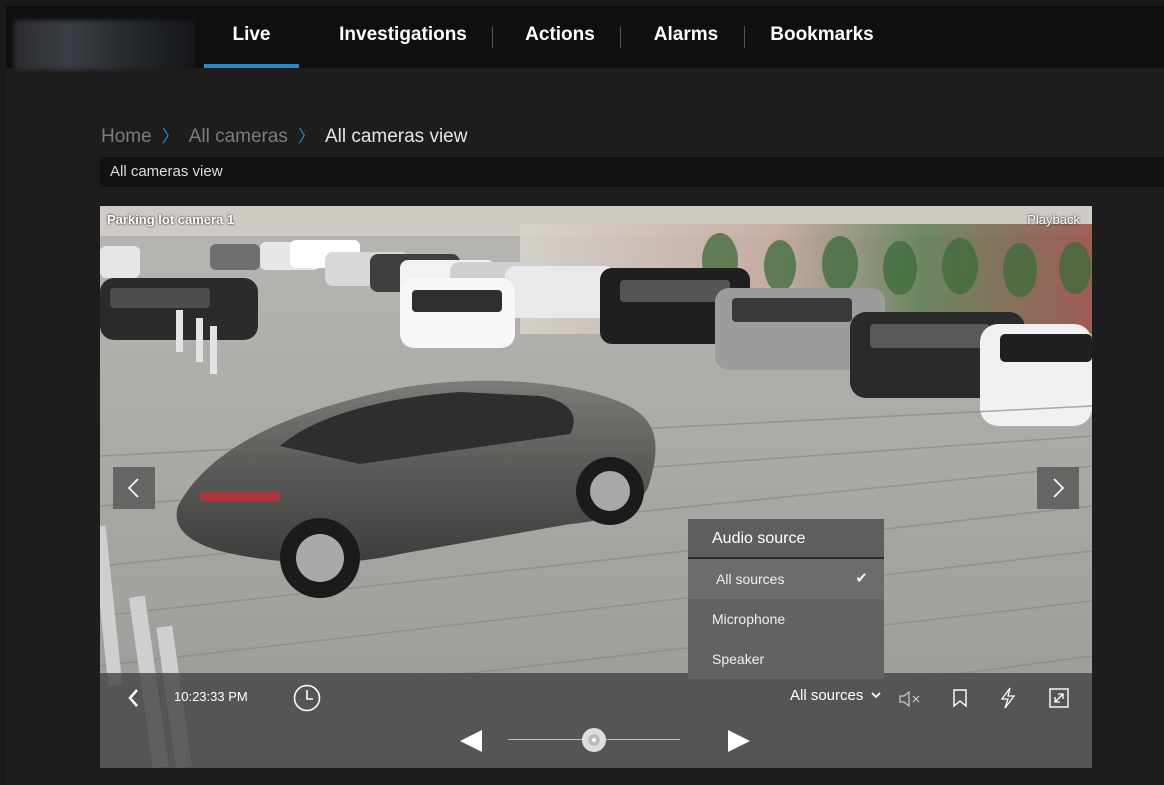 This screenshot has height=785, width=1164. I want to click on audio-source-dropdown: All sources, so click(836, 695).